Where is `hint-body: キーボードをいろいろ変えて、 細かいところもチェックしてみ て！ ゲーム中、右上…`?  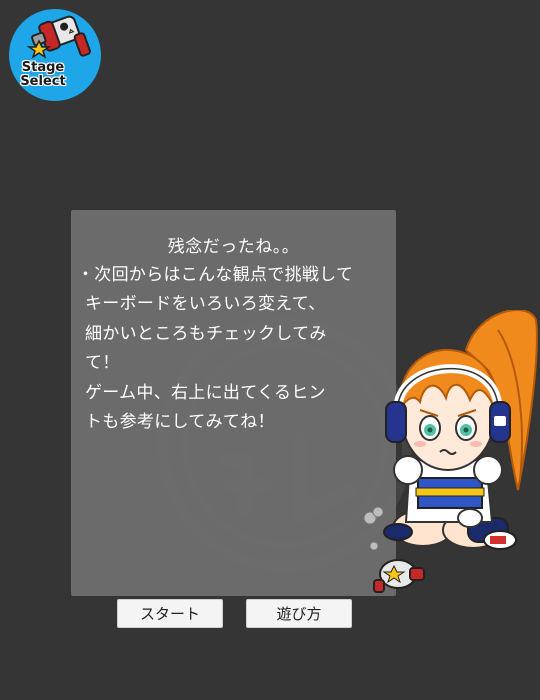
hint-body: キーボードをいろいろ変えて、 細かいところもチェックしてみ て！ ゲーム中、右上… is located at coordinates (235, 364).